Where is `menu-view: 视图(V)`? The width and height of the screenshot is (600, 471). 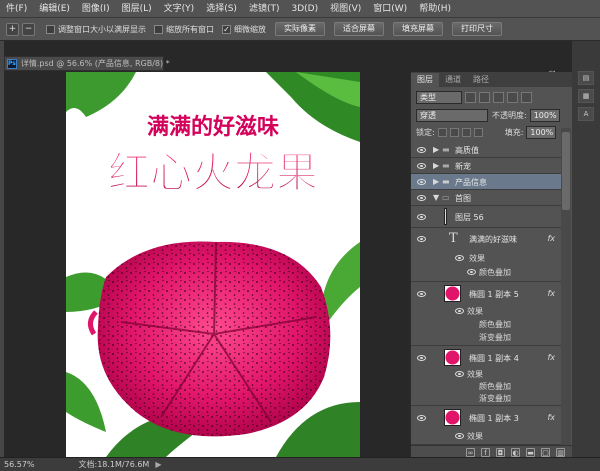
menu-view: 视图(V) is located at coordinates (345, 9).